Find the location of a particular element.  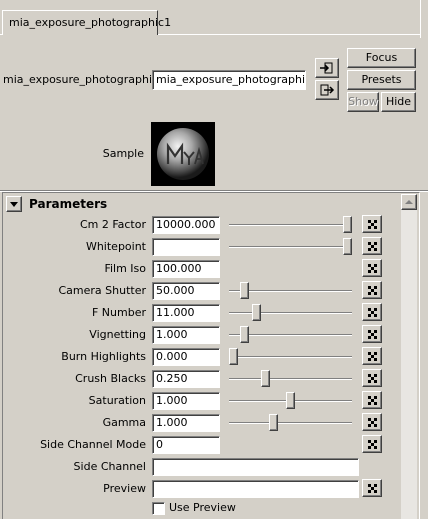

param-label: Gamma is located at coordinates (124, 422).